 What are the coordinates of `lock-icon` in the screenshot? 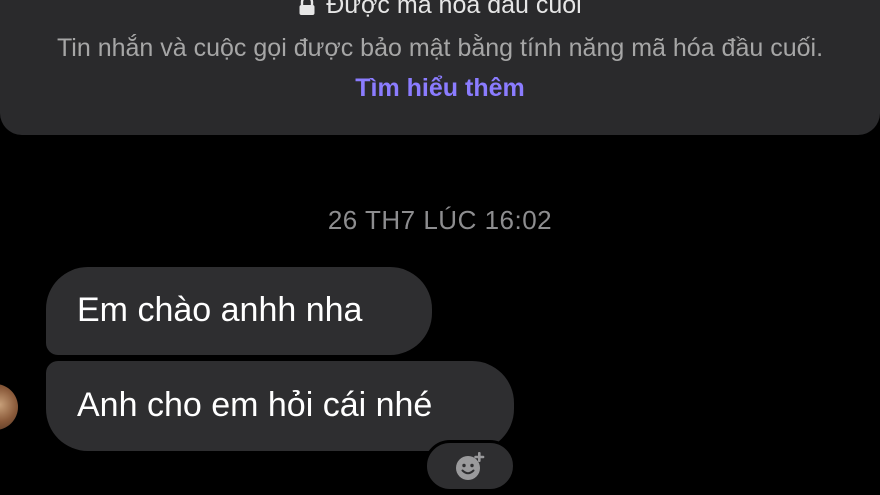 It's located at (307, 7).